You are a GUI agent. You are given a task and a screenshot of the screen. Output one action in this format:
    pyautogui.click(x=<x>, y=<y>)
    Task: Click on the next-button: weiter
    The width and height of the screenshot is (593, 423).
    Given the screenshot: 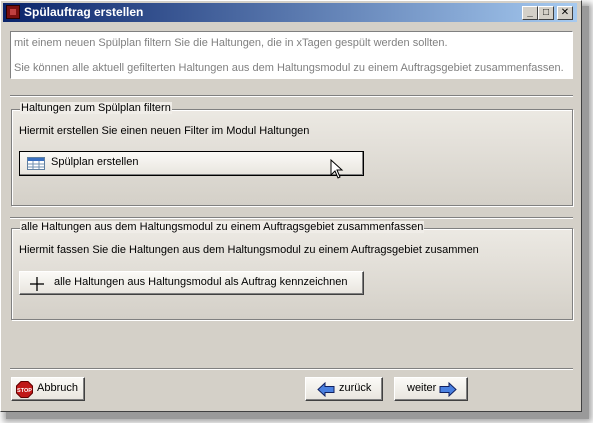 What is the action you would take?
    pyautogui.click(x=431, y=389)
    